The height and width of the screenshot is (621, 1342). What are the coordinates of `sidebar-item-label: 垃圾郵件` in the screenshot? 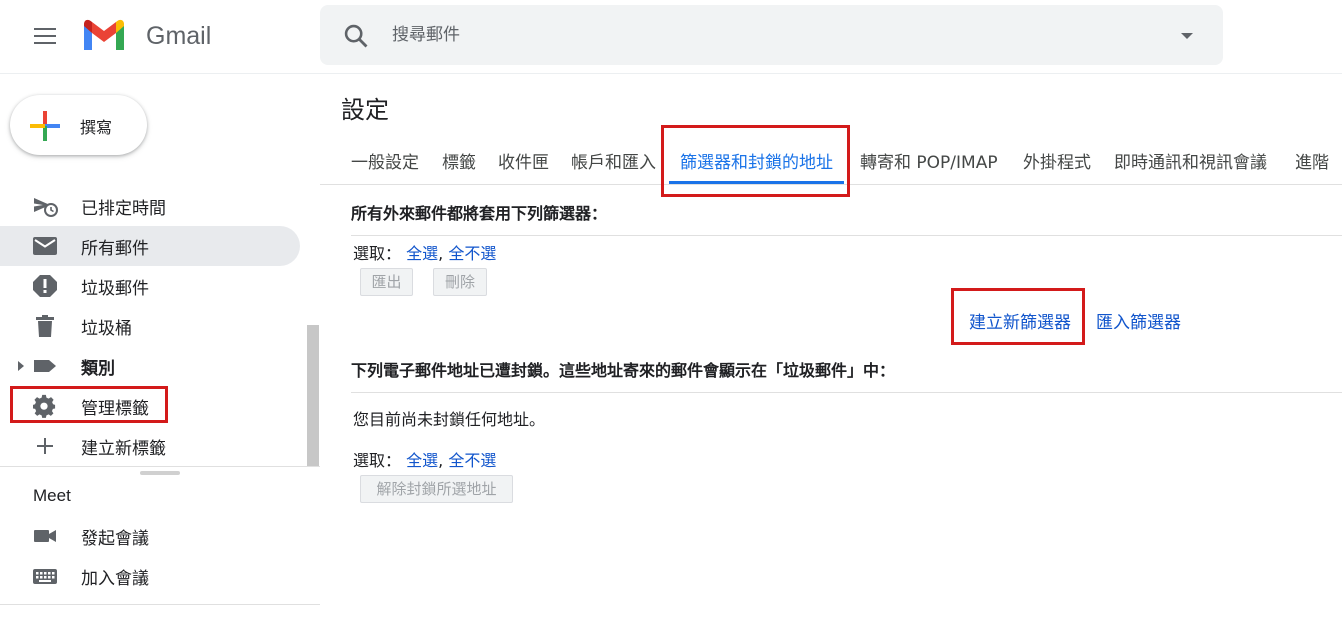 It's located at (115, 289).